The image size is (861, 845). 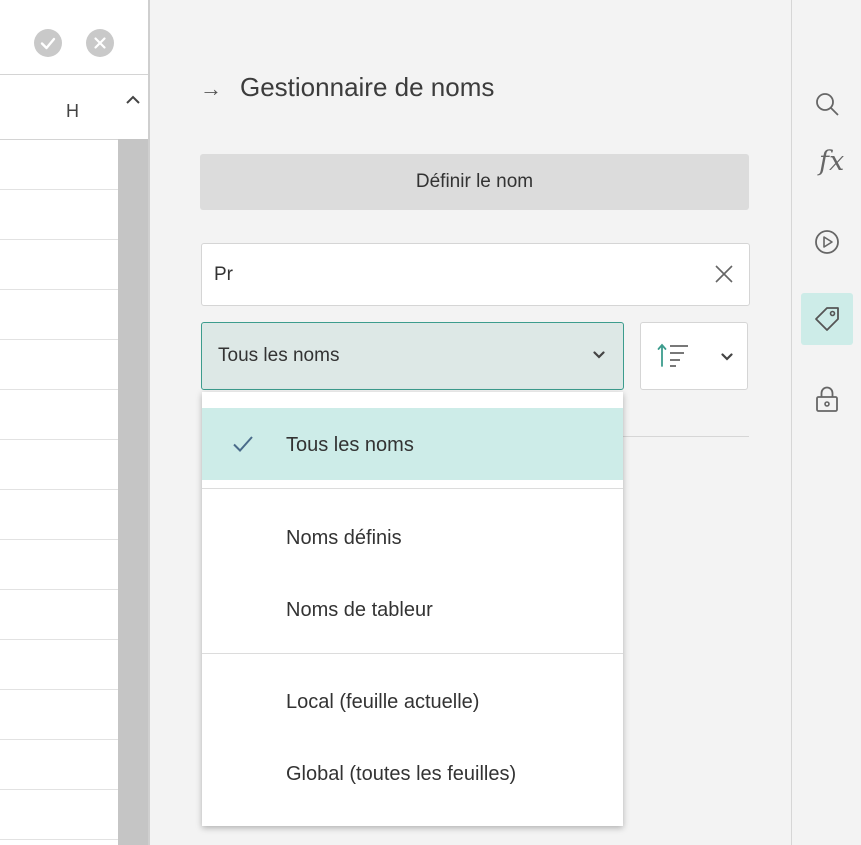 What do you see at coordinates (832, 161) in the screenshot?
I see `fx-icon-label: fx` at bounding box center [832, 161].